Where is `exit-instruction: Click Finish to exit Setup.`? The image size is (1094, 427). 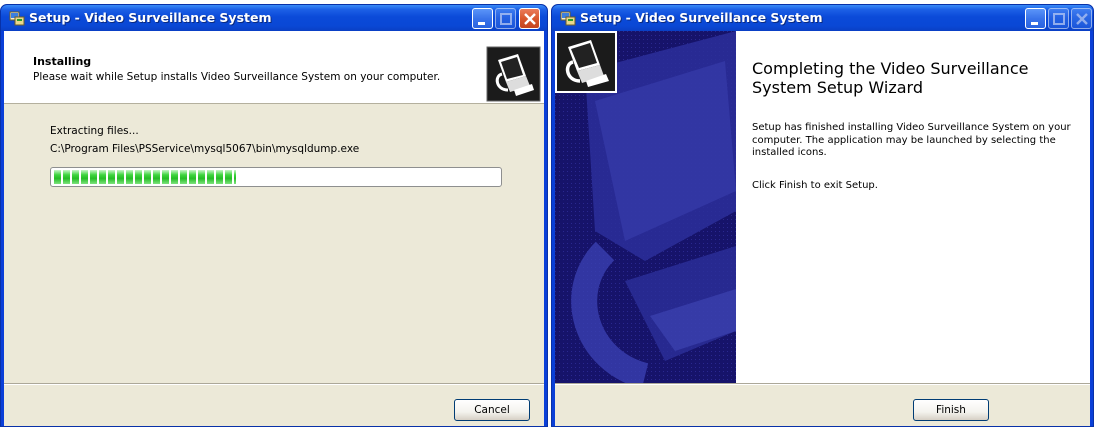 exit-instruction: Click Finish to exit Setup. is located at coordinates (815, 185).